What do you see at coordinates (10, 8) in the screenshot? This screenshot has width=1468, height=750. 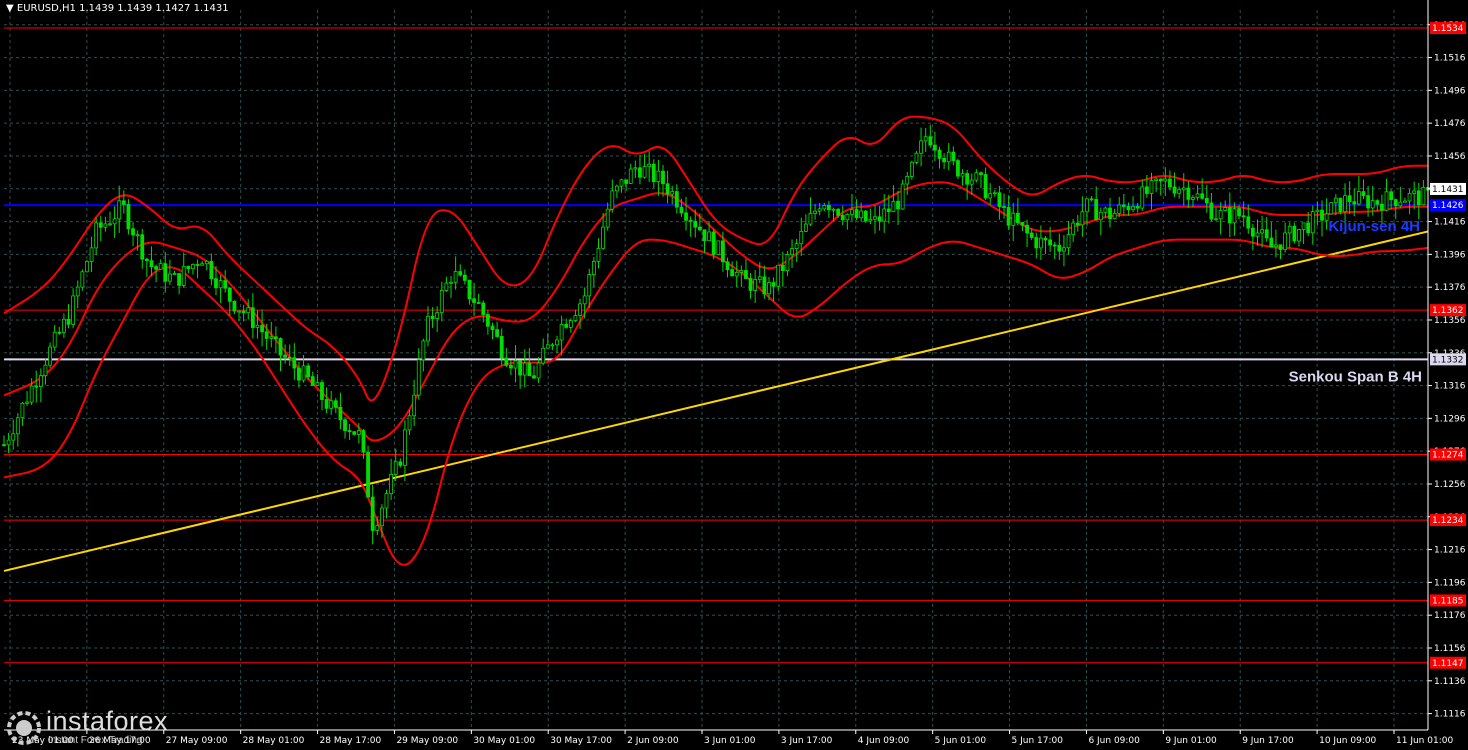 I see `dropdown-triangle-icon: ▼` at bounding box center [10, 8].